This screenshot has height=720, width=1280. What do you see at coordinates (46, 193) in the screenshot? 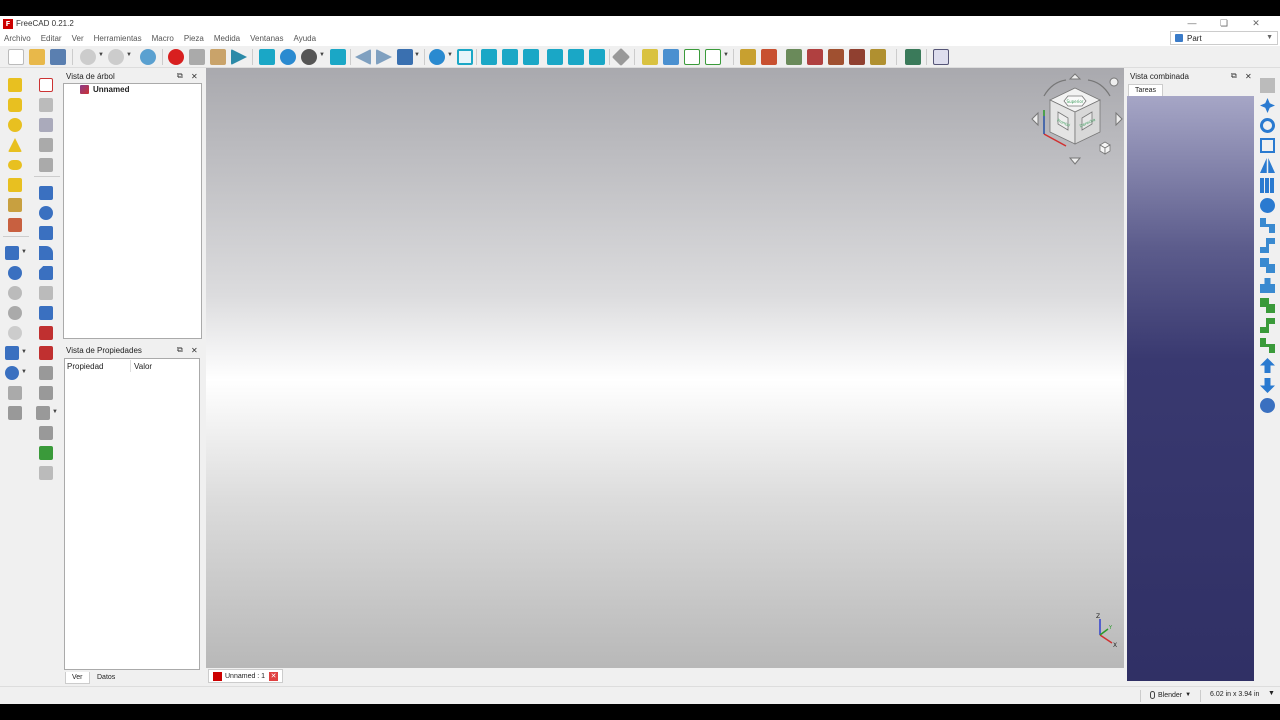
I see `extrude-icon` at bounding box center [46, 193].